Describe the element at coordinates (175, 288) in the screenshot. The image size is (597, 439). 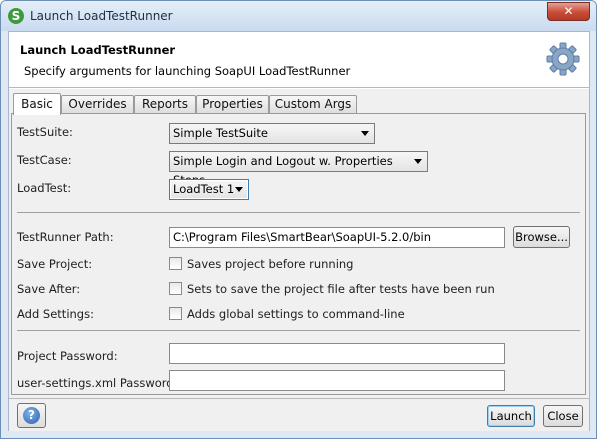
I see `save-after-checkbox` at that location.